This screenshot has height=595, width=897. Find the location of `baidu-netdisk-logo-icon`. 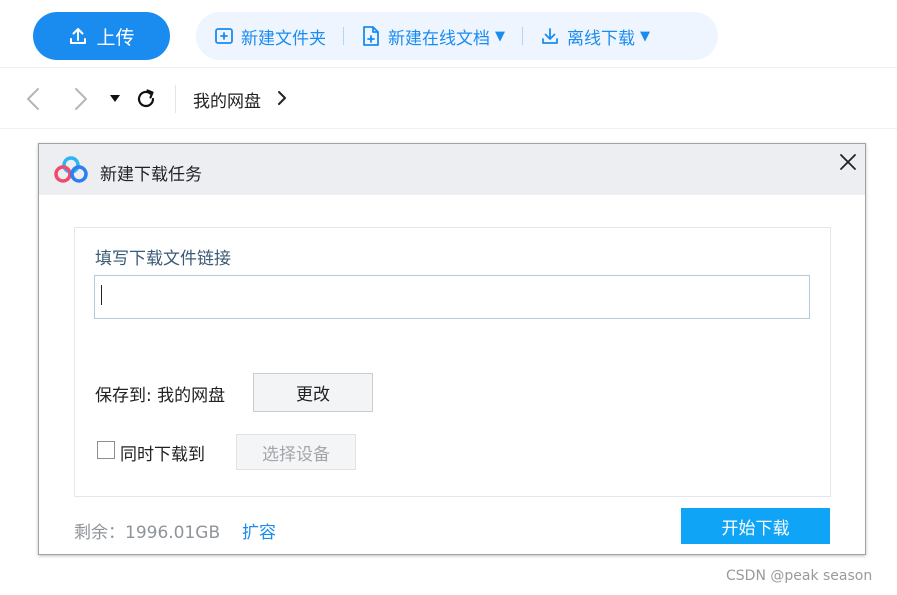

baidu-netdisk-logo-icon is located at coordinates (71, 169).